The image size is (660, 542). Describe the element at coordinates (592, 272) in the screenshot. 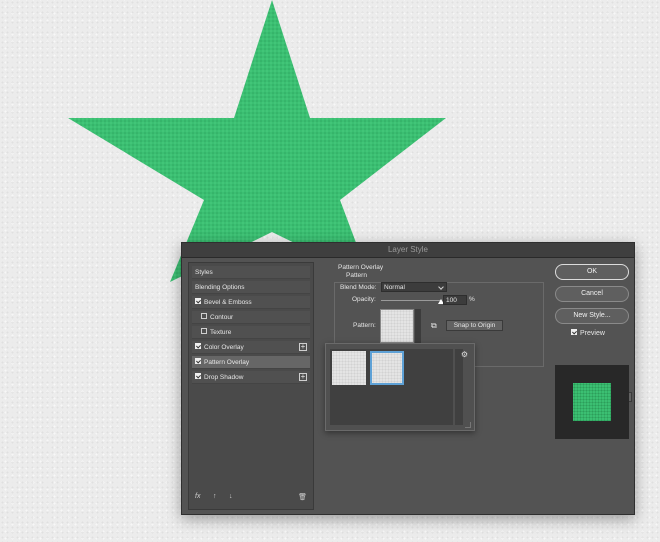

I see `ok-button: OK` at that location.